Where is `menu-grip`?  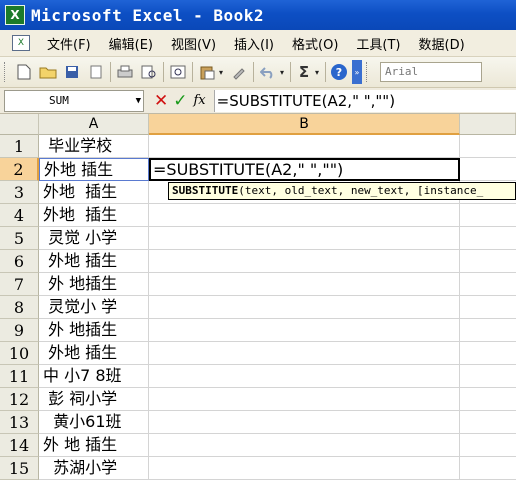 menu-grip is located at coordinates (7, 43).